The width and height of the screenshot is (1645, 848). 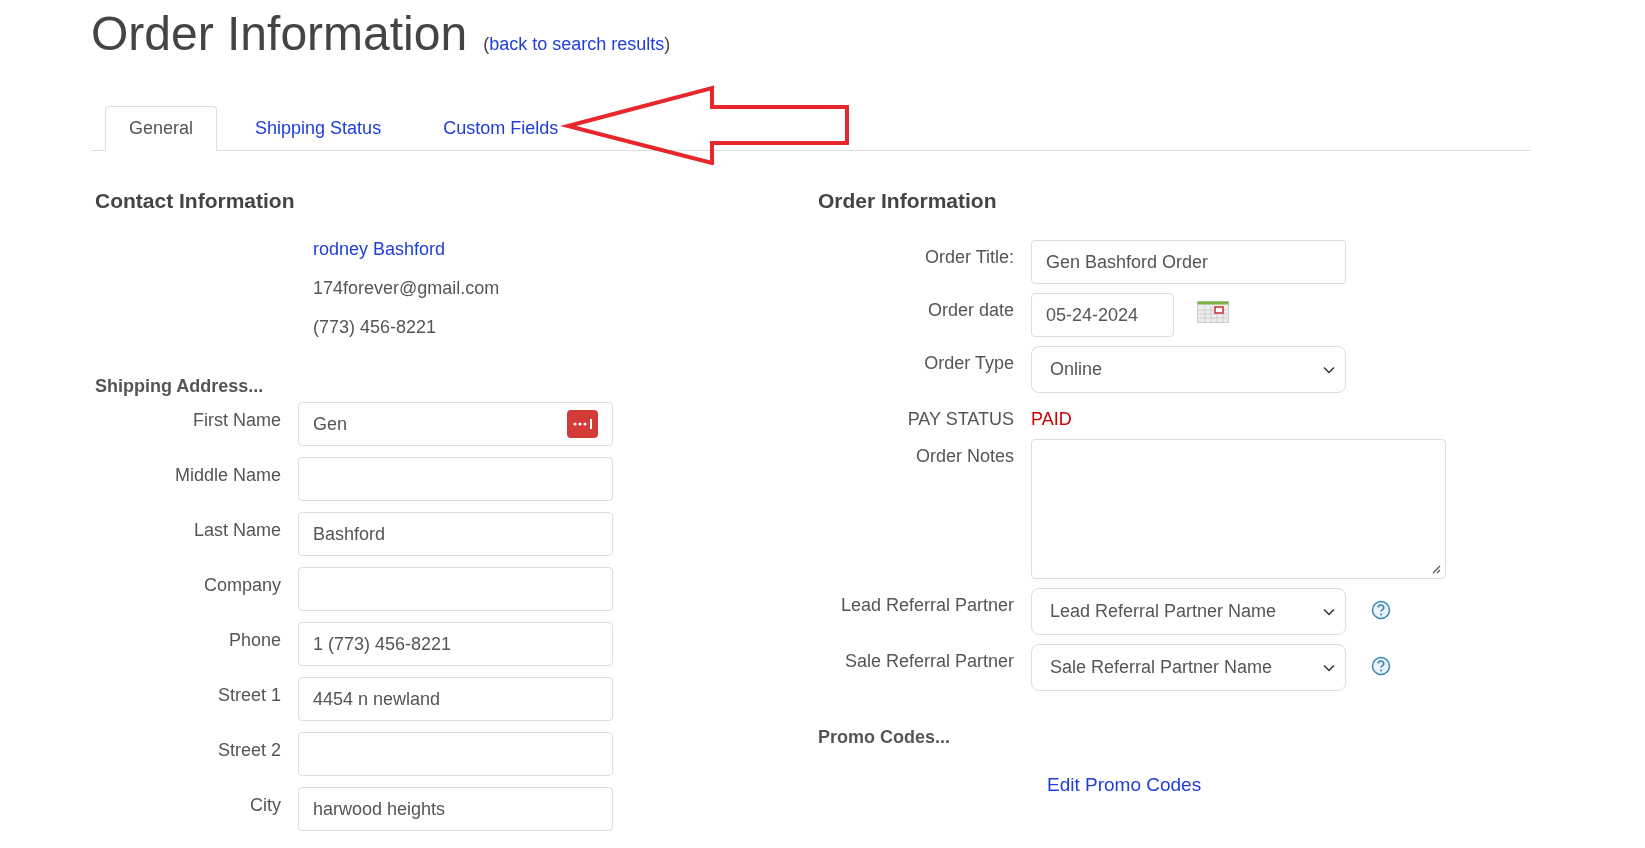 I want to click on text-field: Bashford, so click(x=455, y=534).